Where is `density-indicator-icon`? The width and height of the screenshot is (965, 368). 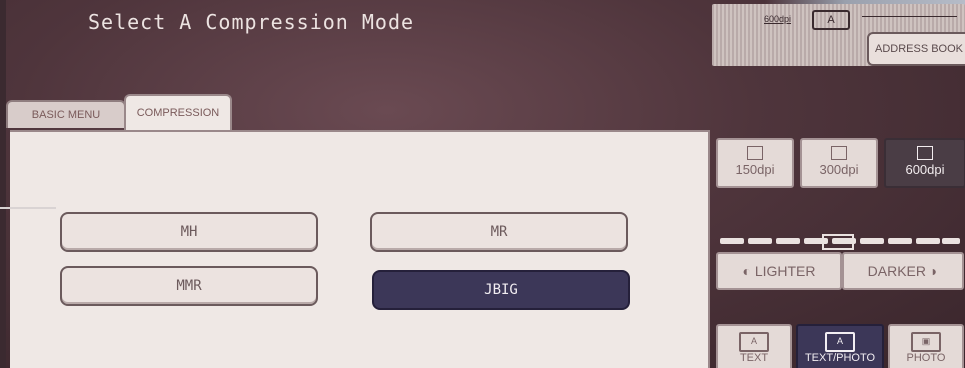
density-indicator-icon is located at coordinates (909, 18).